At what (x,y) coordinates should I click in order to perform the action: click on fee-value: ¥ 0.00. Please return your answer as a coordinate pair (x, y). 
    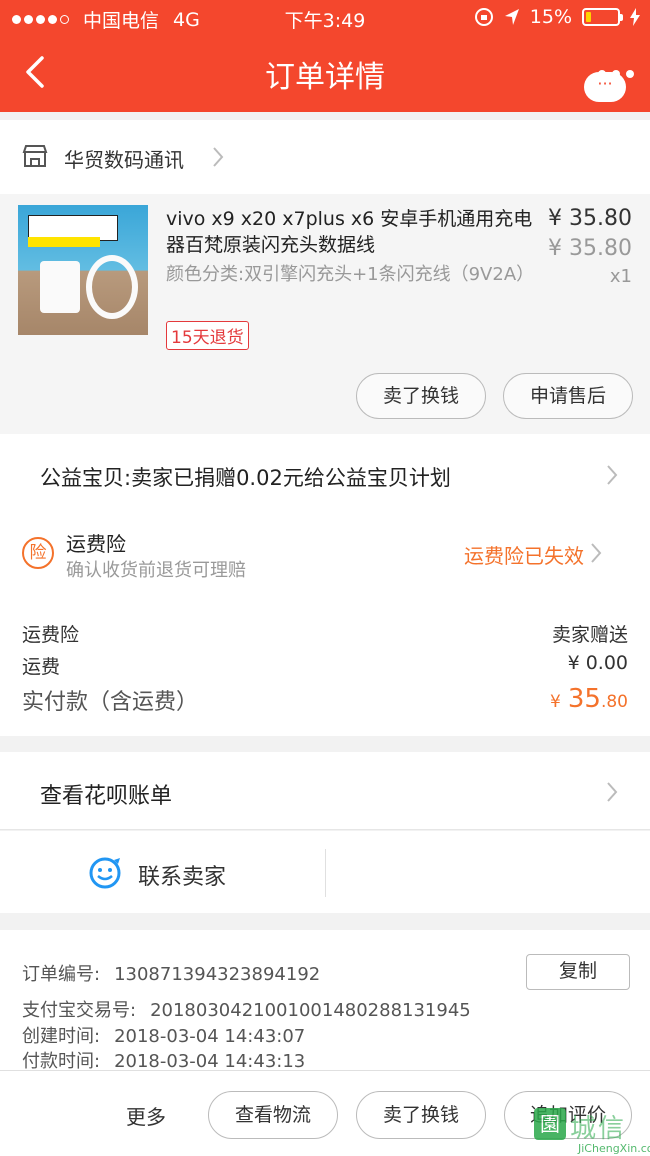
    Looking at the image, I should click on (597, 663).